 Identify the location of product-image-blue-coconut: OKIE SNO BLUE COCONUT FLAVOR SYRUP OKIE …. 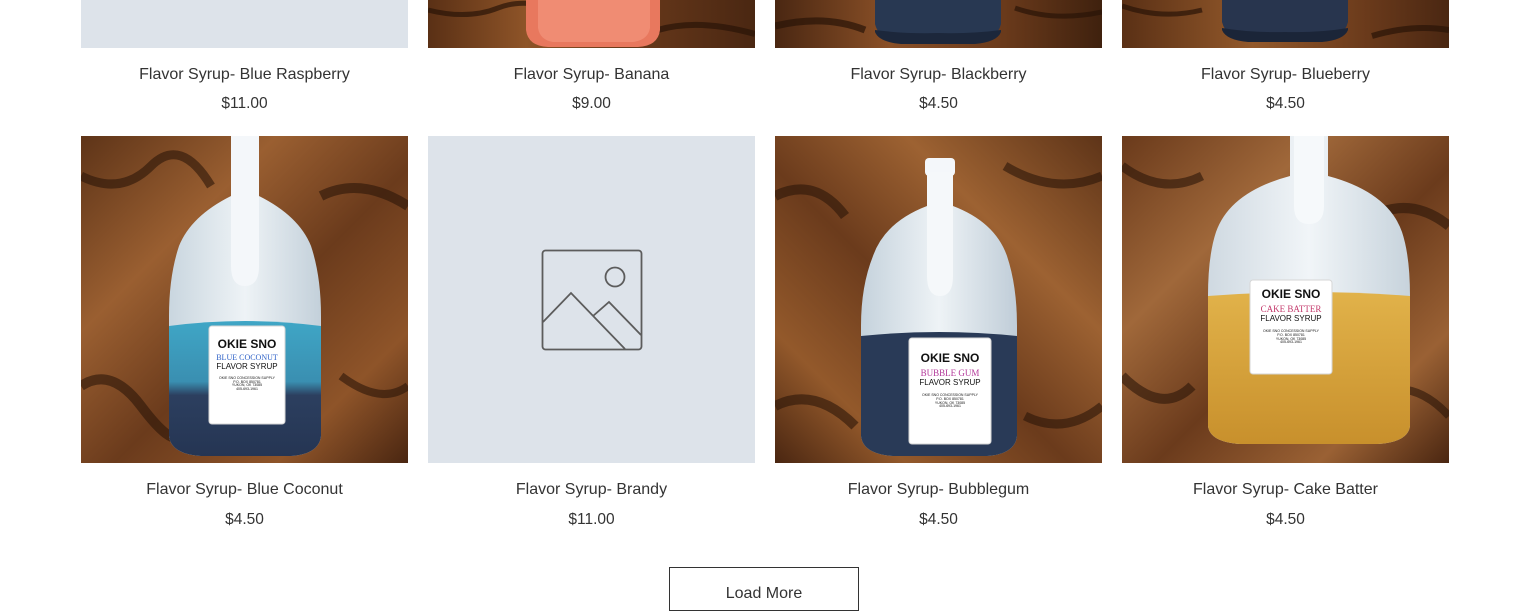
(244, 299).